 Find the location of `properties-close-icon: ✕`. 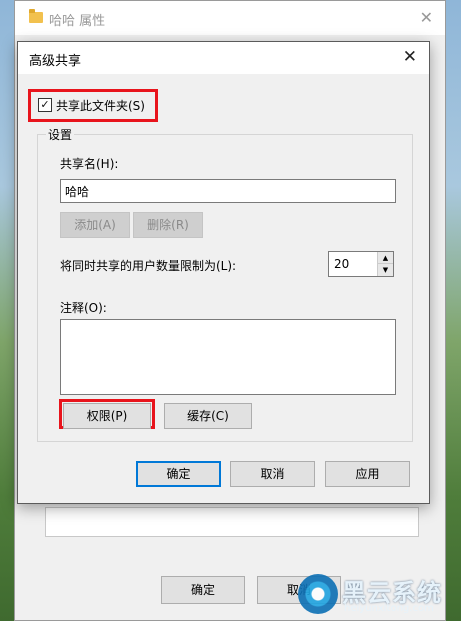

properties-close-icon: ✕ is located at coordinates (426, 17).